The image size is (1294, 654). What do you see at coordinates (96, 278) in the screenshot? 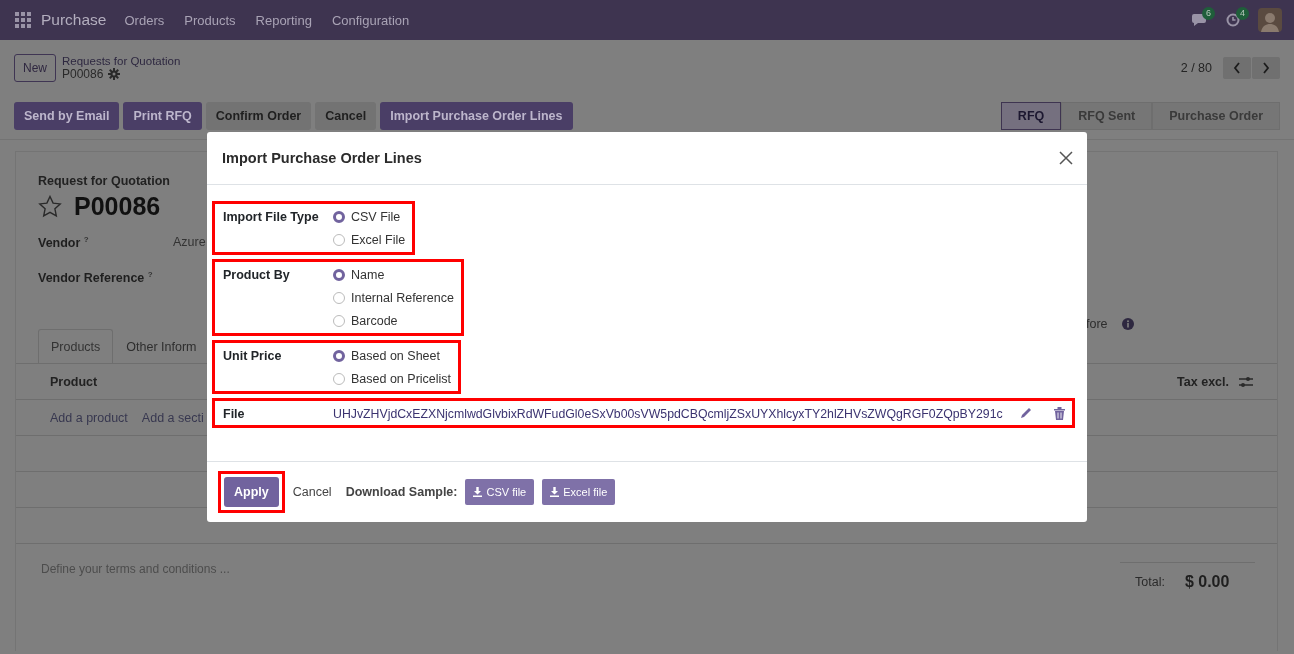
I see `field-label: Vendor Reference $^{?}$` at bounding box center [96, 278].